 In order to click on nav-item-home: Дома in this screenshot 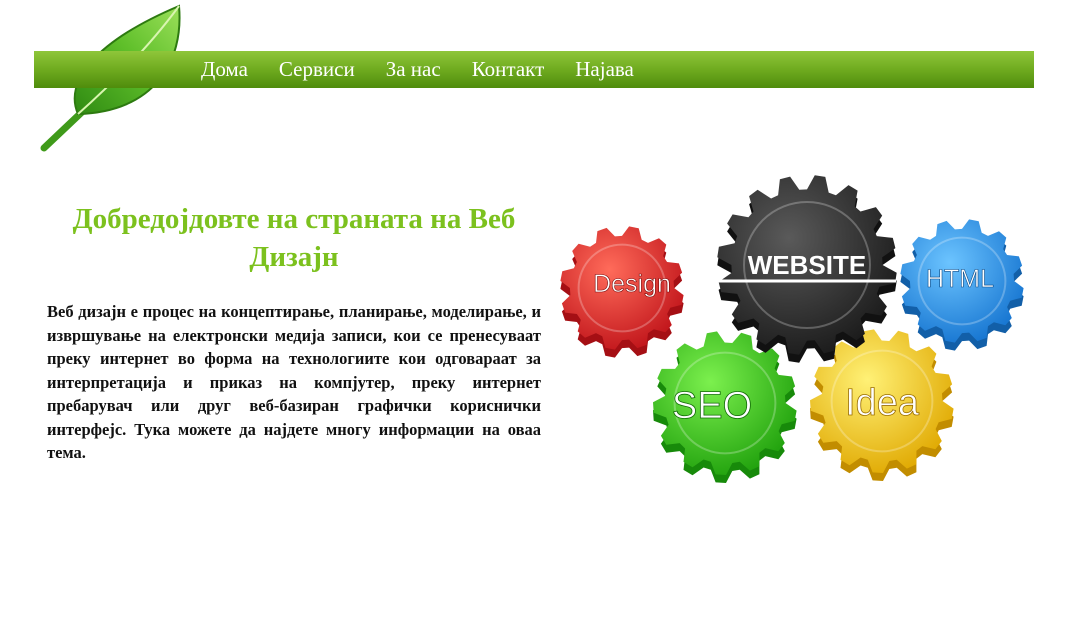, I will do `click(224, 69)`.